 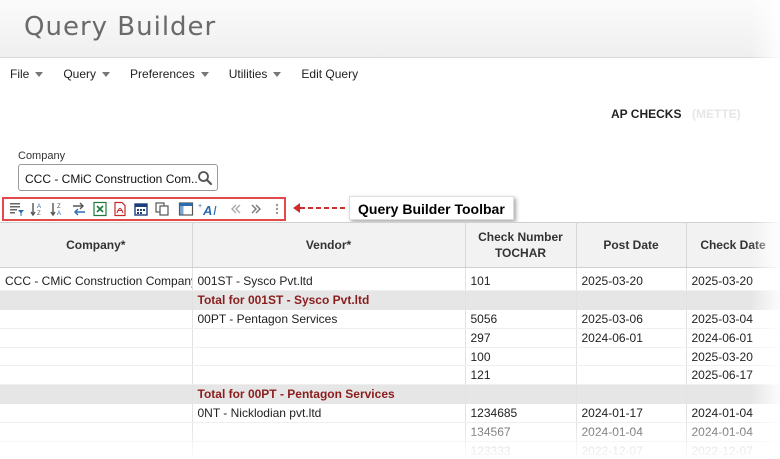 What do you see at coordinates (521, 450) in the screenshot?
I see `cell-check-number: 123333` at bounding box center [521, 450].